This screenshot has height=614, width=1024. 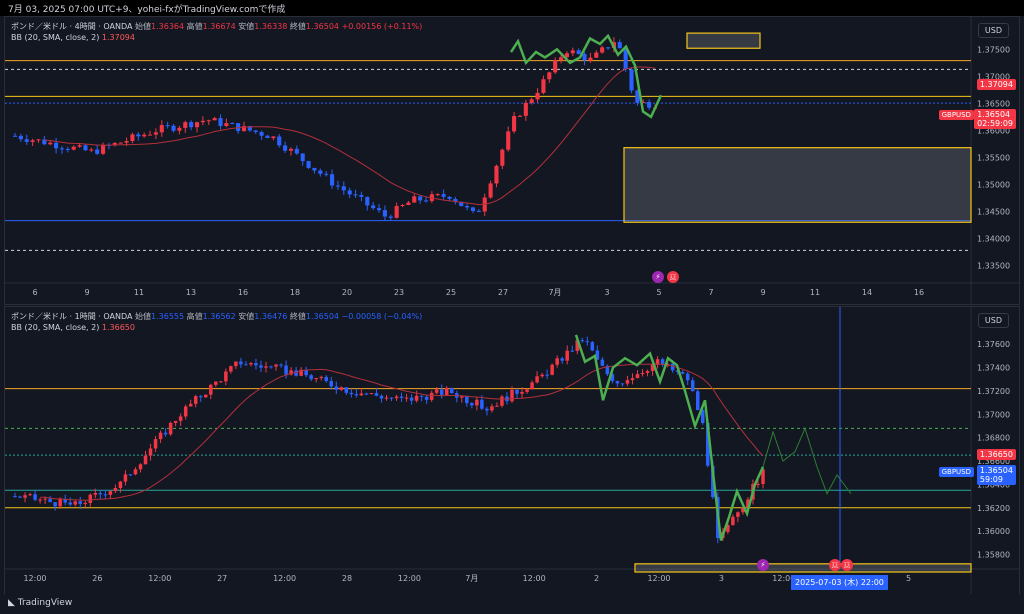 I want to click on tradingview-logo: ◣ TradingView, so click(x=40, y=603).